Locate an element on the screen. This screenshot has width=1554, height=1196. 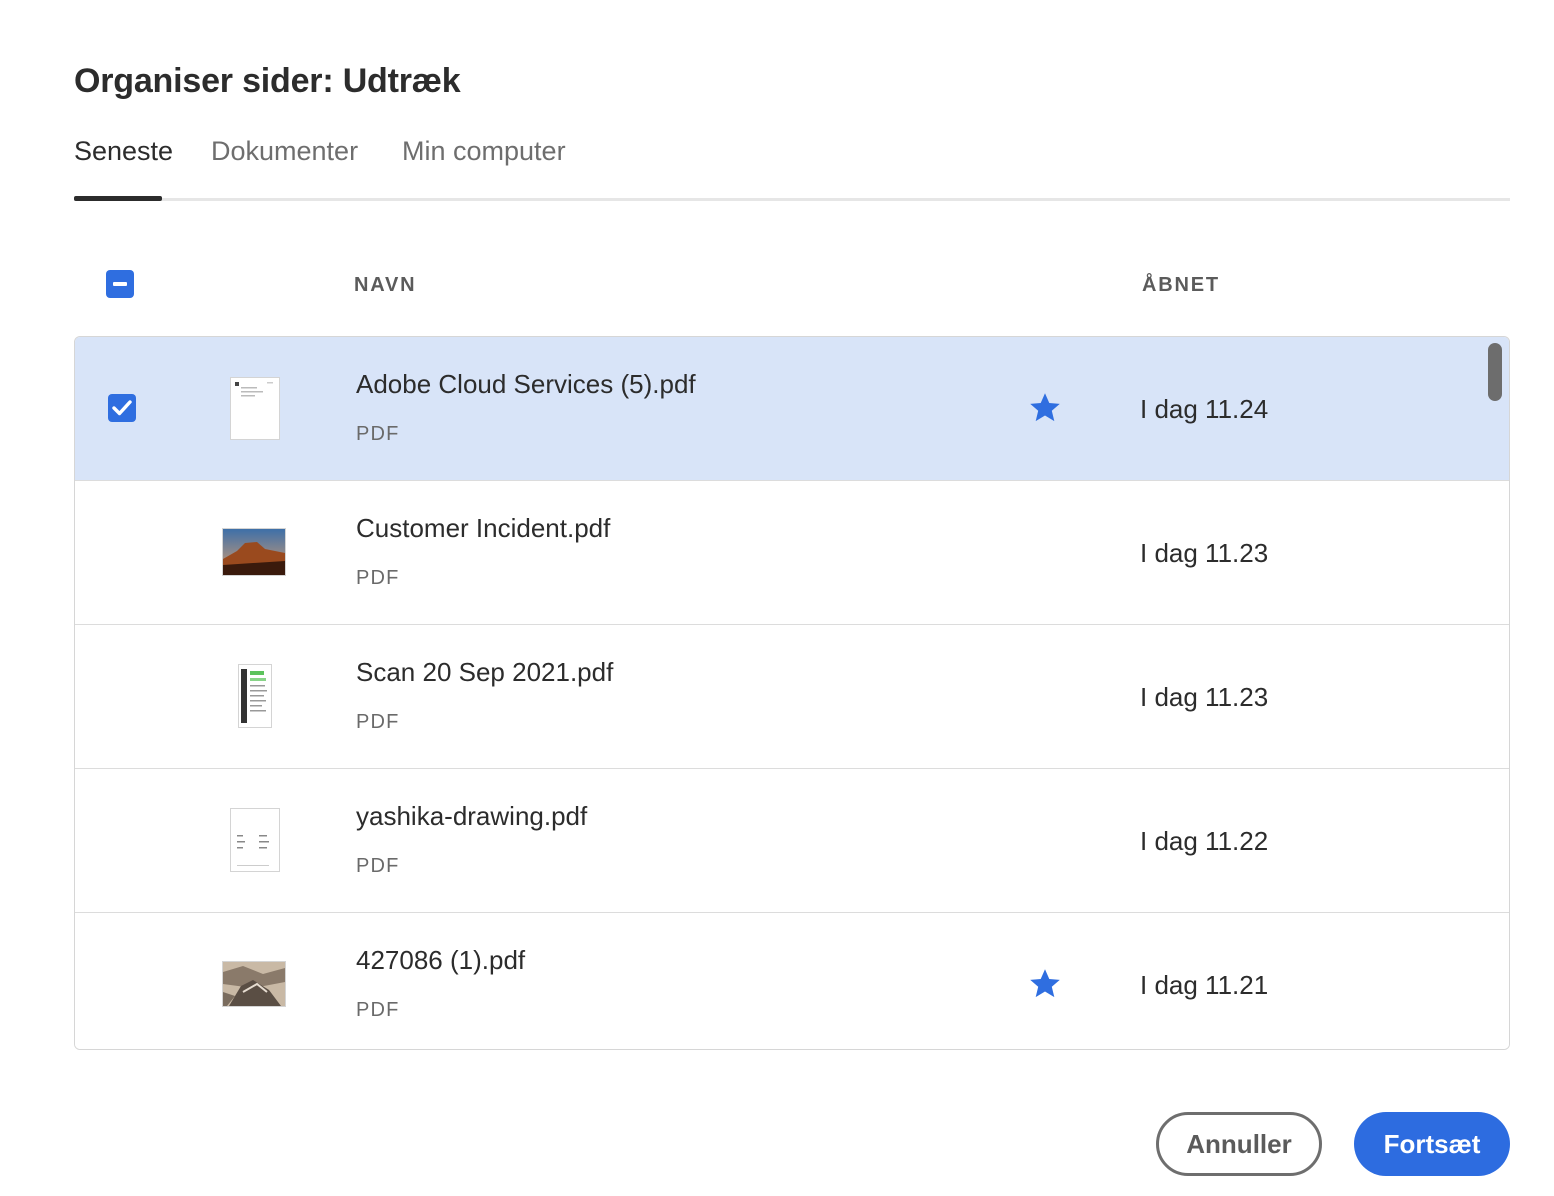
document-page-icon is located at coordinates (254, 389).